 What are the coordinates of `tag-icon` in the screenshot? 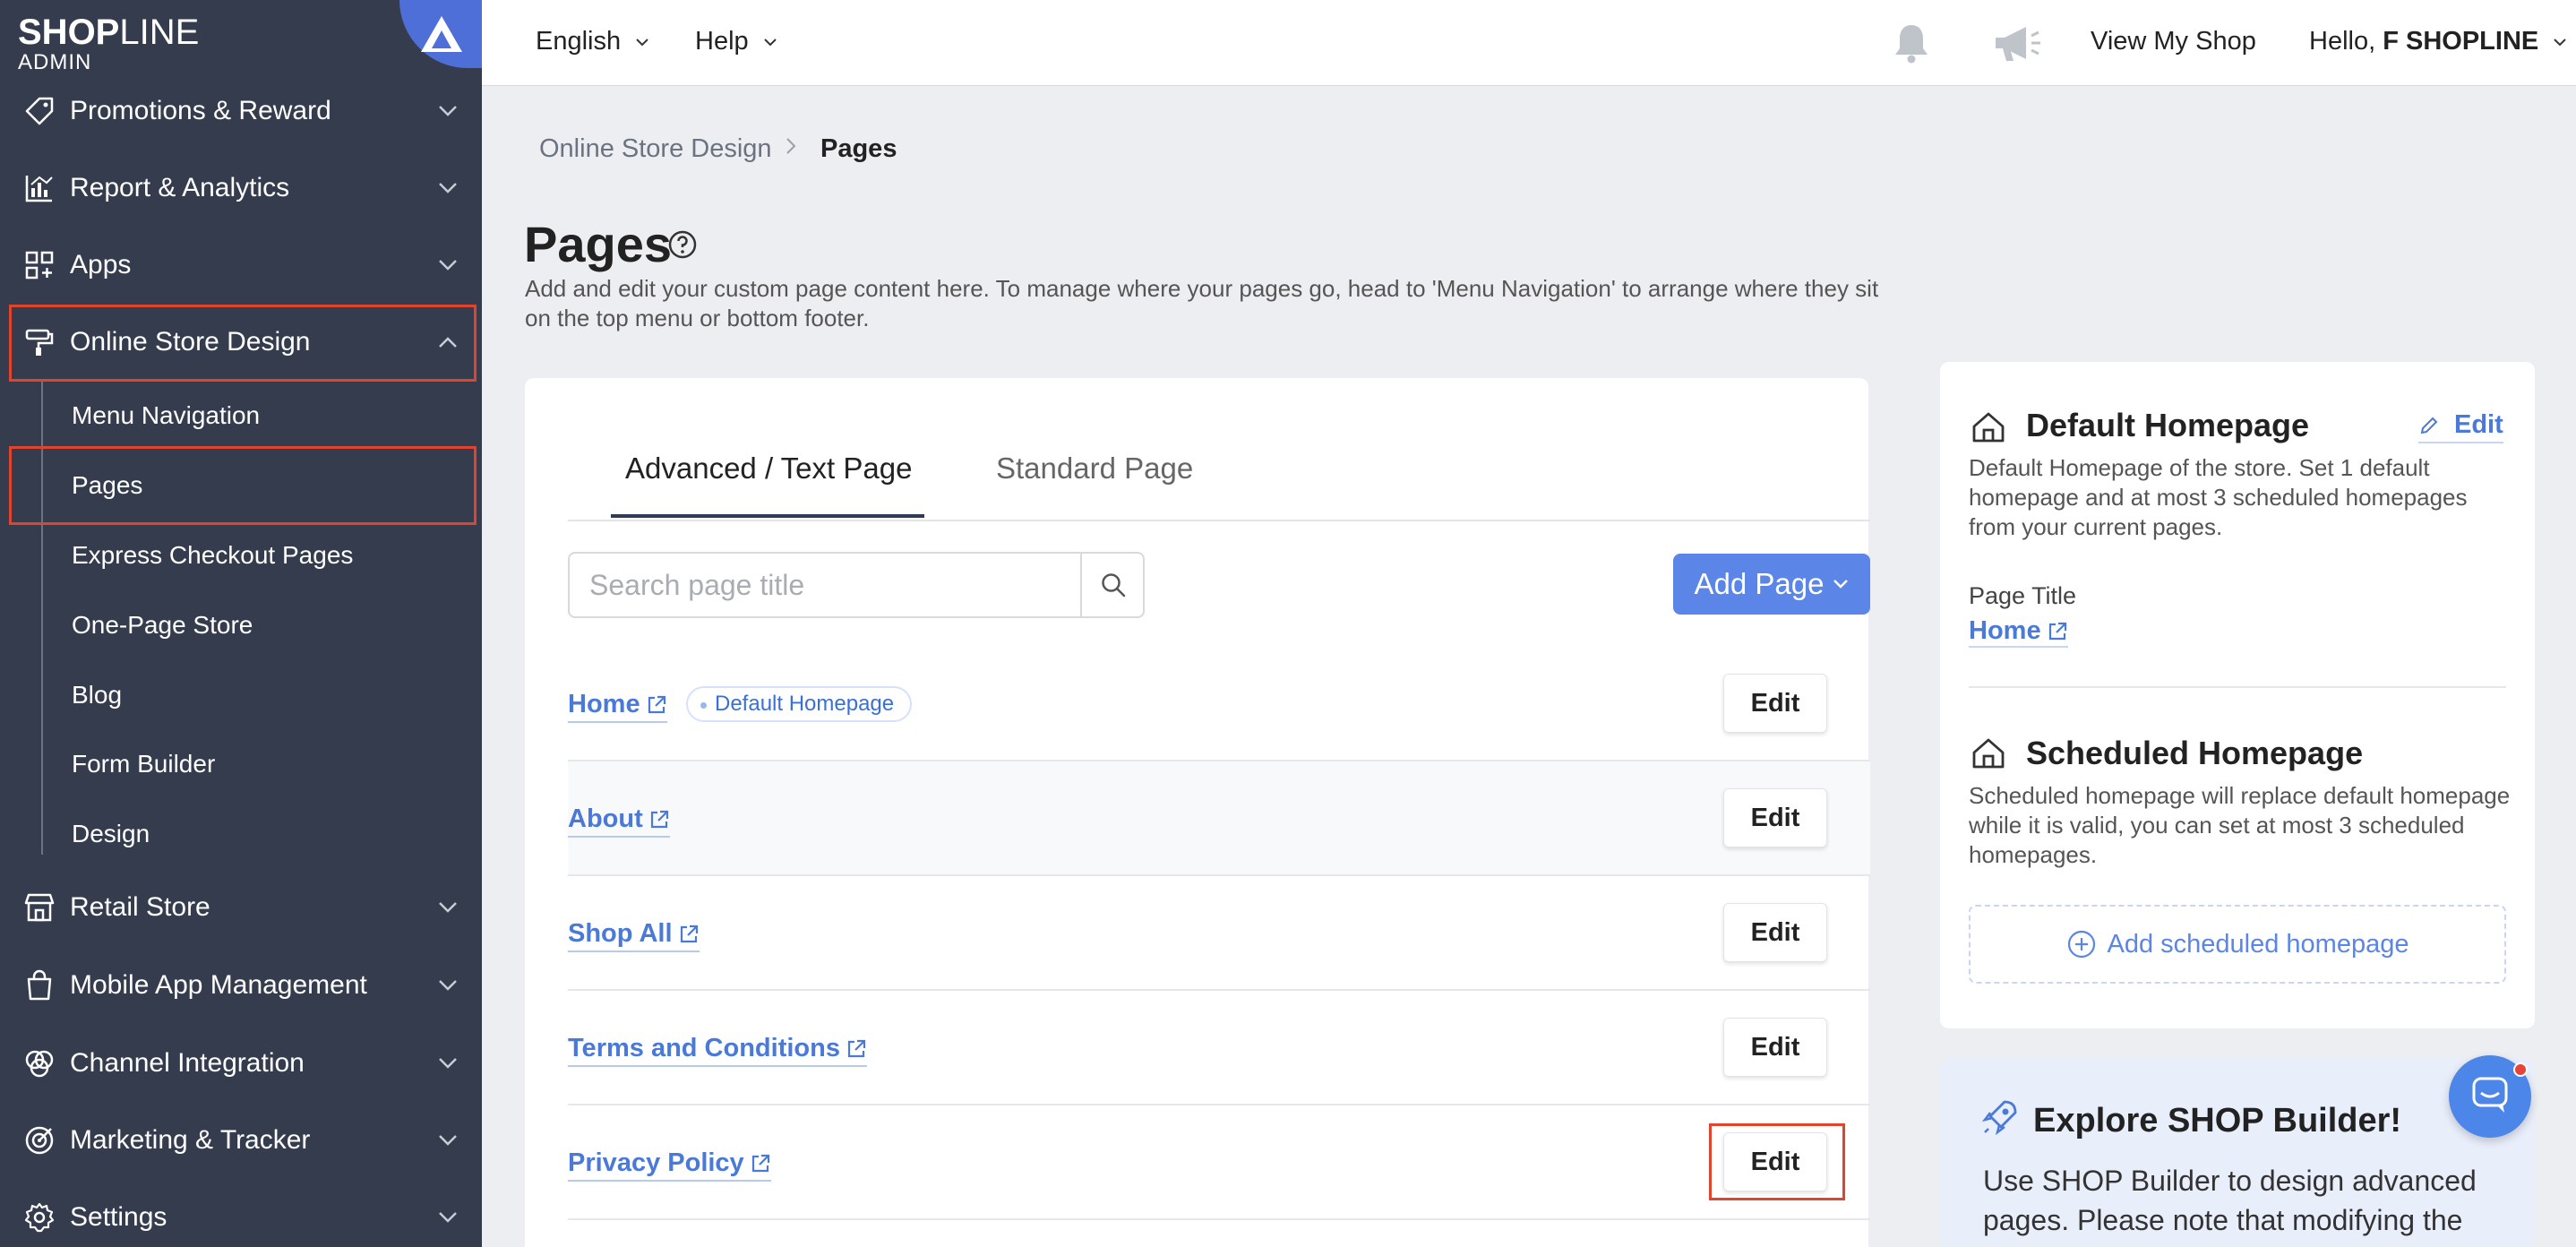 It's located at (39, 111).